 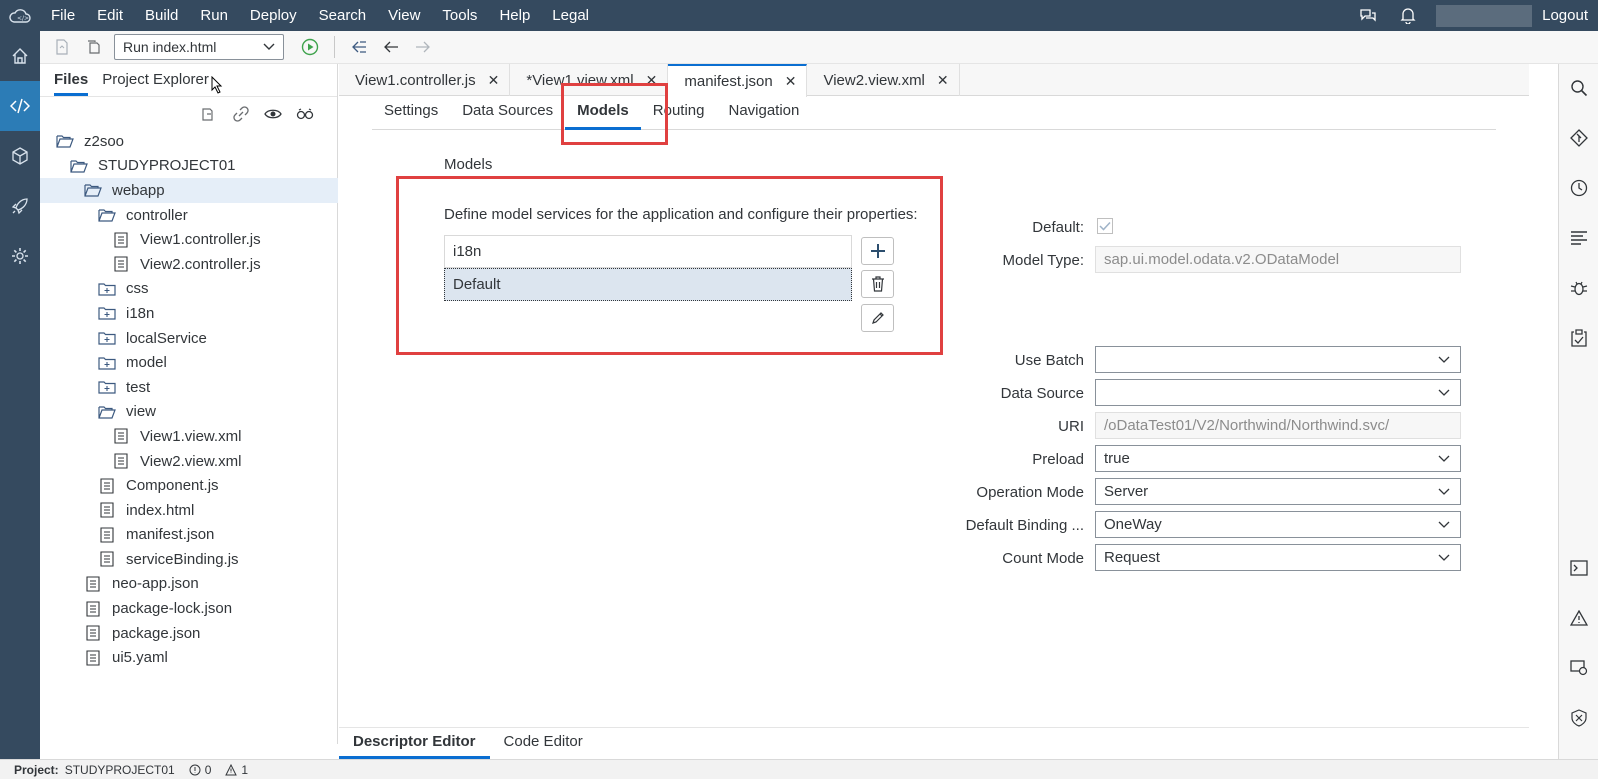 What do you see at coordinates (1578, 88) in the screenshot?
I see `search-icon` at bounding box center [1578, 88].